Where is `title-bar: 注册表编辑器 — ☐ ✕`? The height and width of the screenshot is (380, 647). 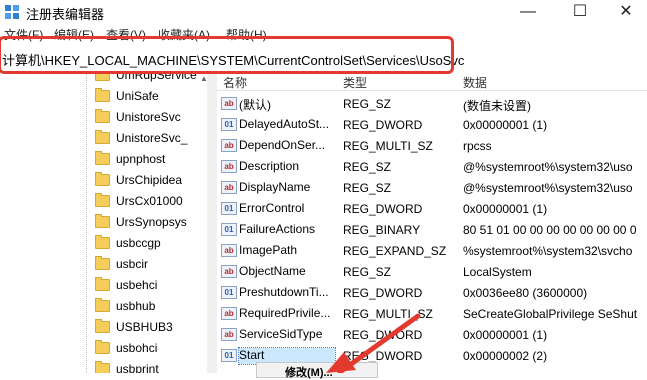 title-bar: 注册表编辑器 — ☐ ✕ is located at coordinates (323, 12).